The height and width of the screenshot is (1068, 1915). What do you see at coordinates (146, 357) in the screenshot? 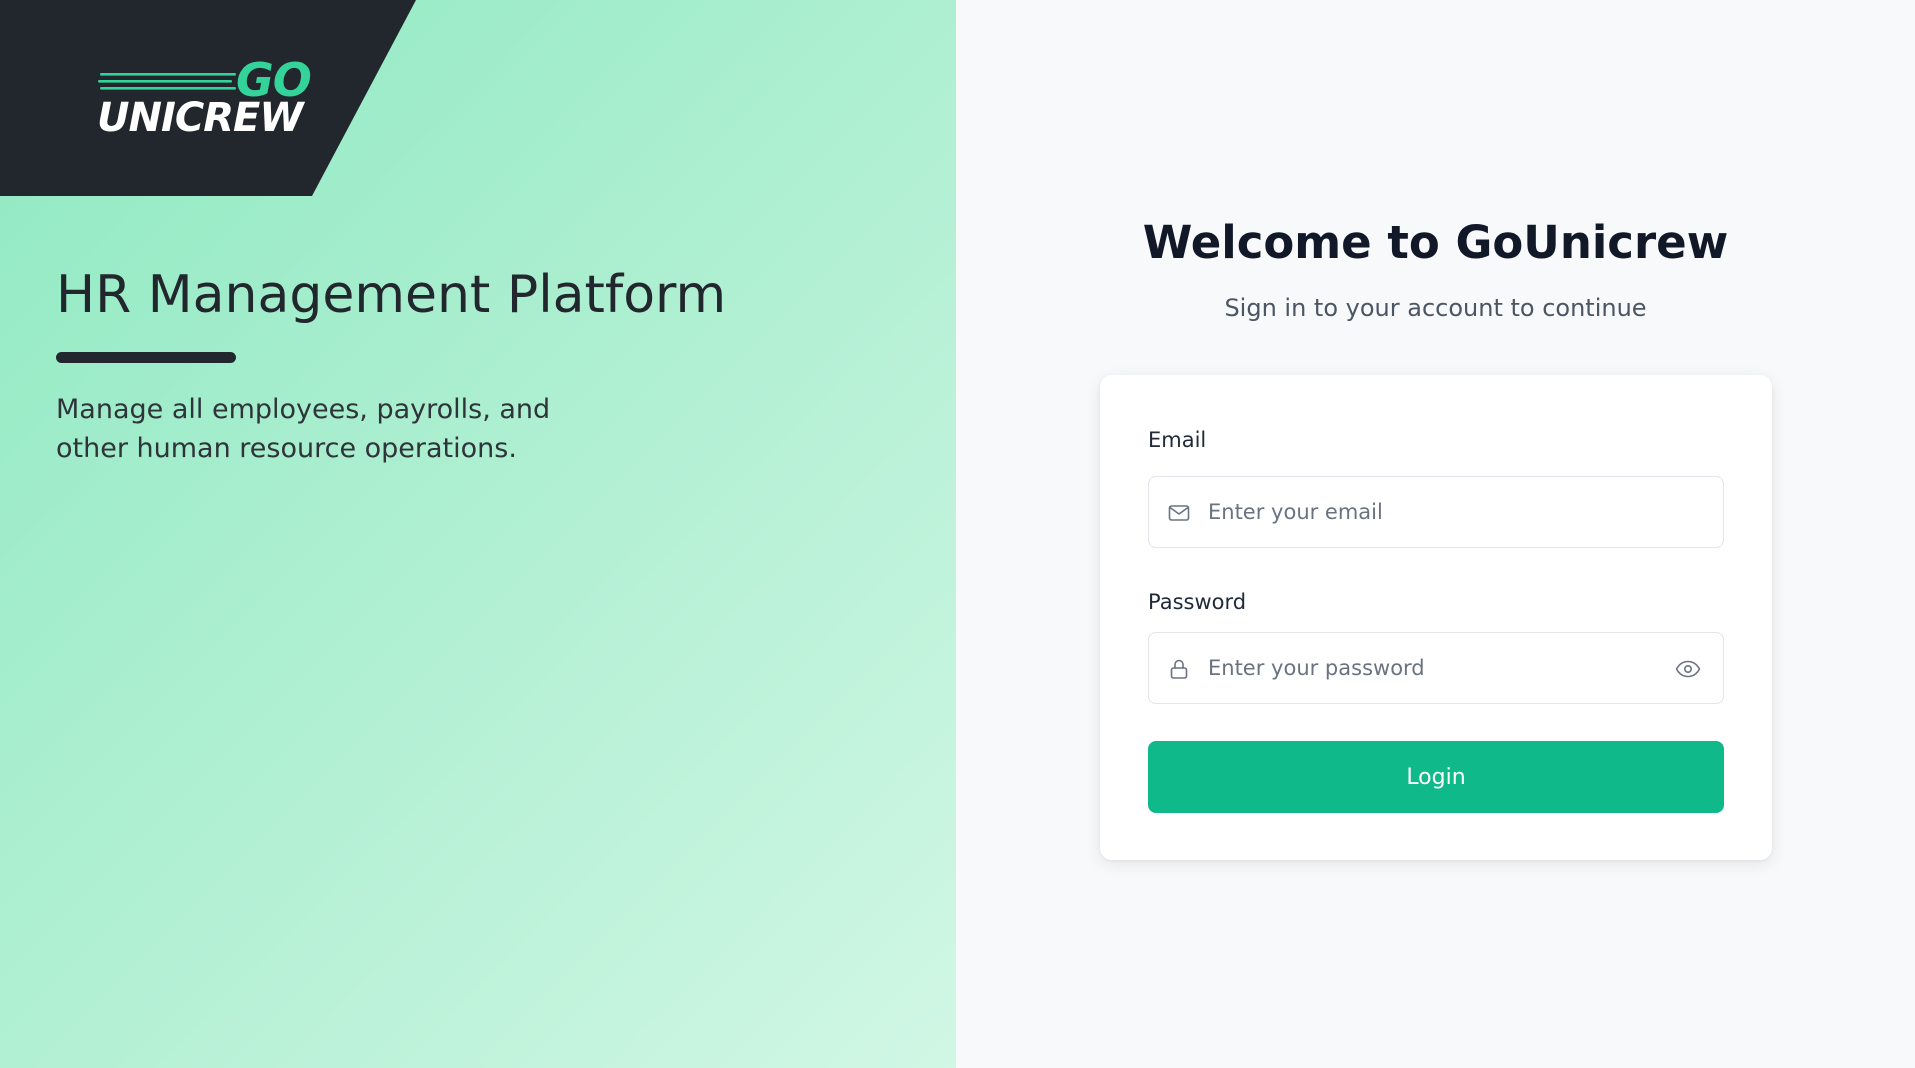
I see `hero-divider` at bounding box center [146, 357].